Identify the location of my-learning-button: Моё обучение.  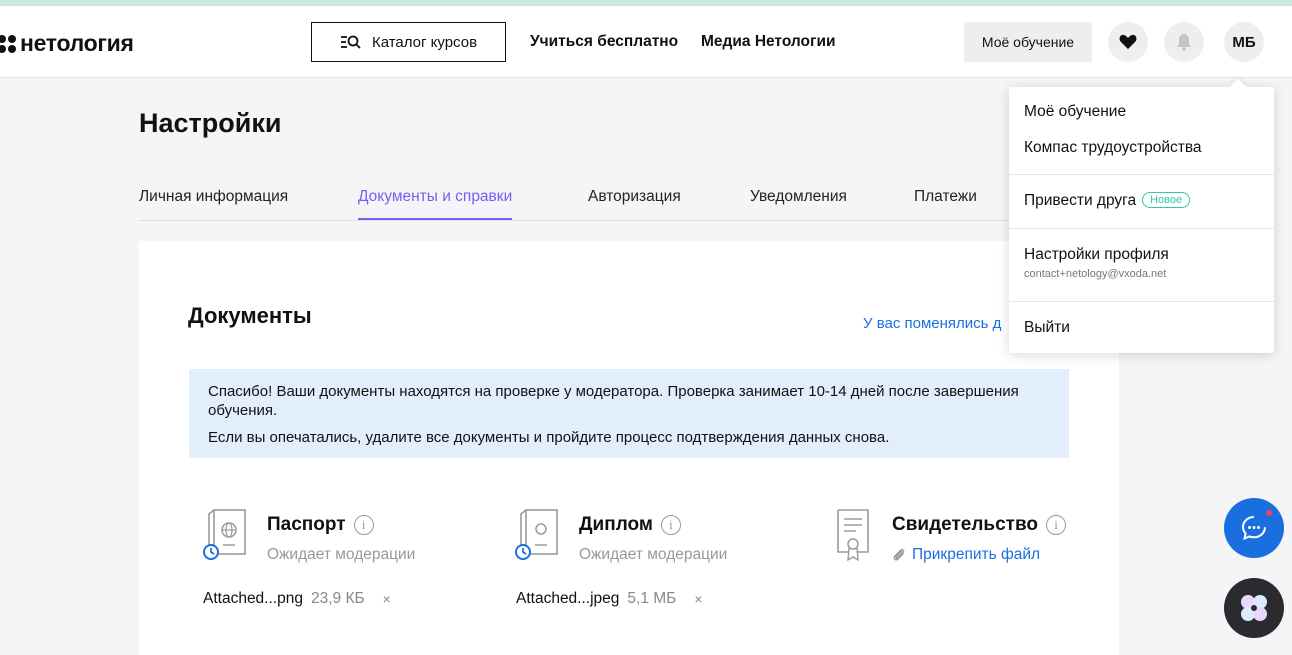
(1028, 42).